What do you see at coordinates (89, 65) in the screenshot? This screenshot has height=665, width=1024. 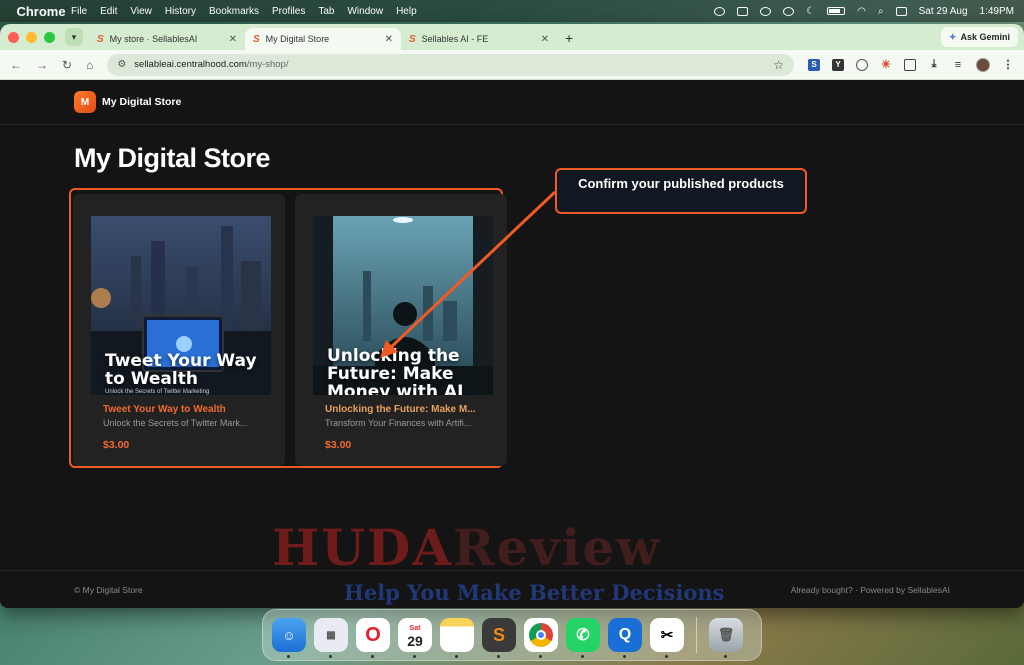 I see `home-icon: ⌂` at bounding box center [89, 65].